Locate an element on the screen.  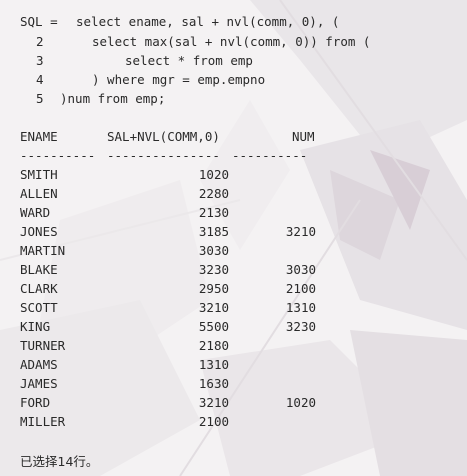
cell-sal-total: 3185 is located at coordinates (213, 231).